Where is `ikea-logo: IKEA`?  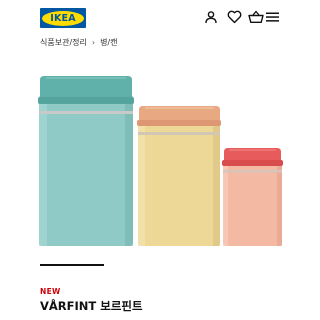
ikea-logo: IKEA is located at coordinates (63, 18).